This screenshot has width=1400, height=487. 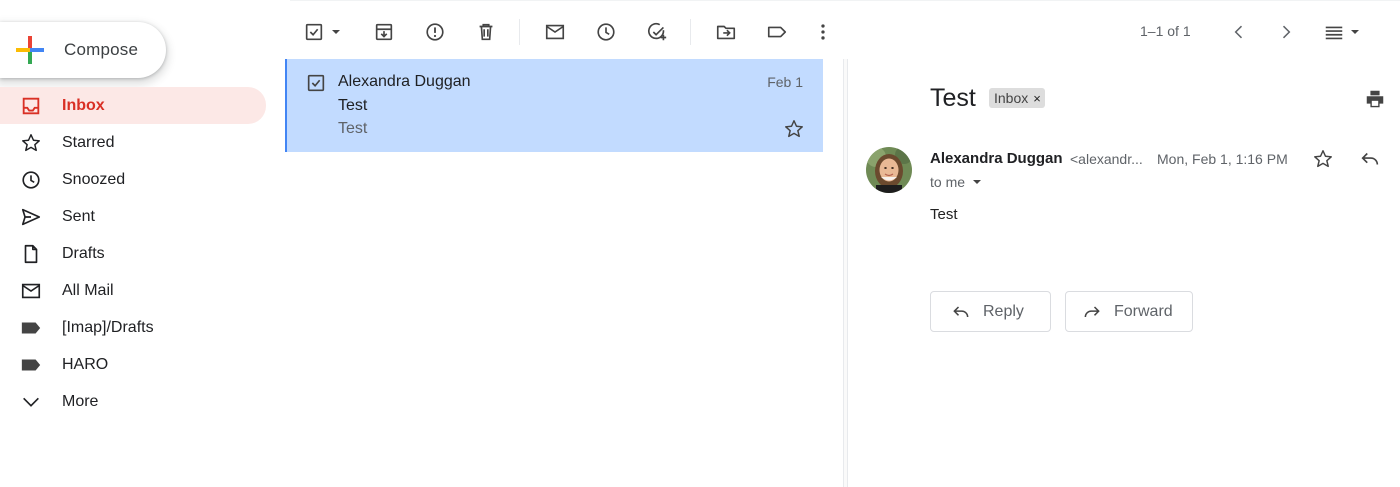 I want to click on sidebar-item-starred: Starred, so click(x=133, y=142).